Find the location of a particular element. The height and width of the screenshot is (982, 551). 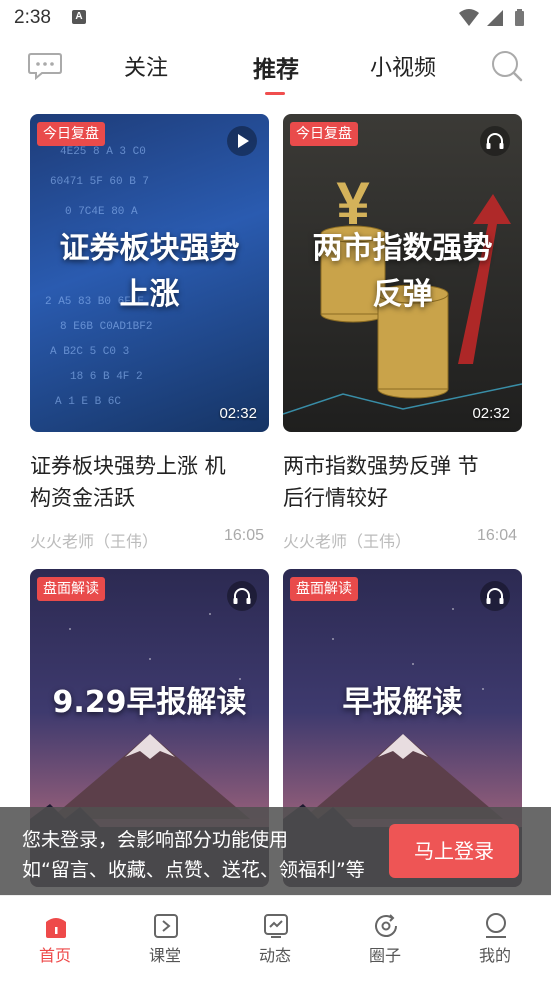

signal-icon is located at coordinates (495, 18).